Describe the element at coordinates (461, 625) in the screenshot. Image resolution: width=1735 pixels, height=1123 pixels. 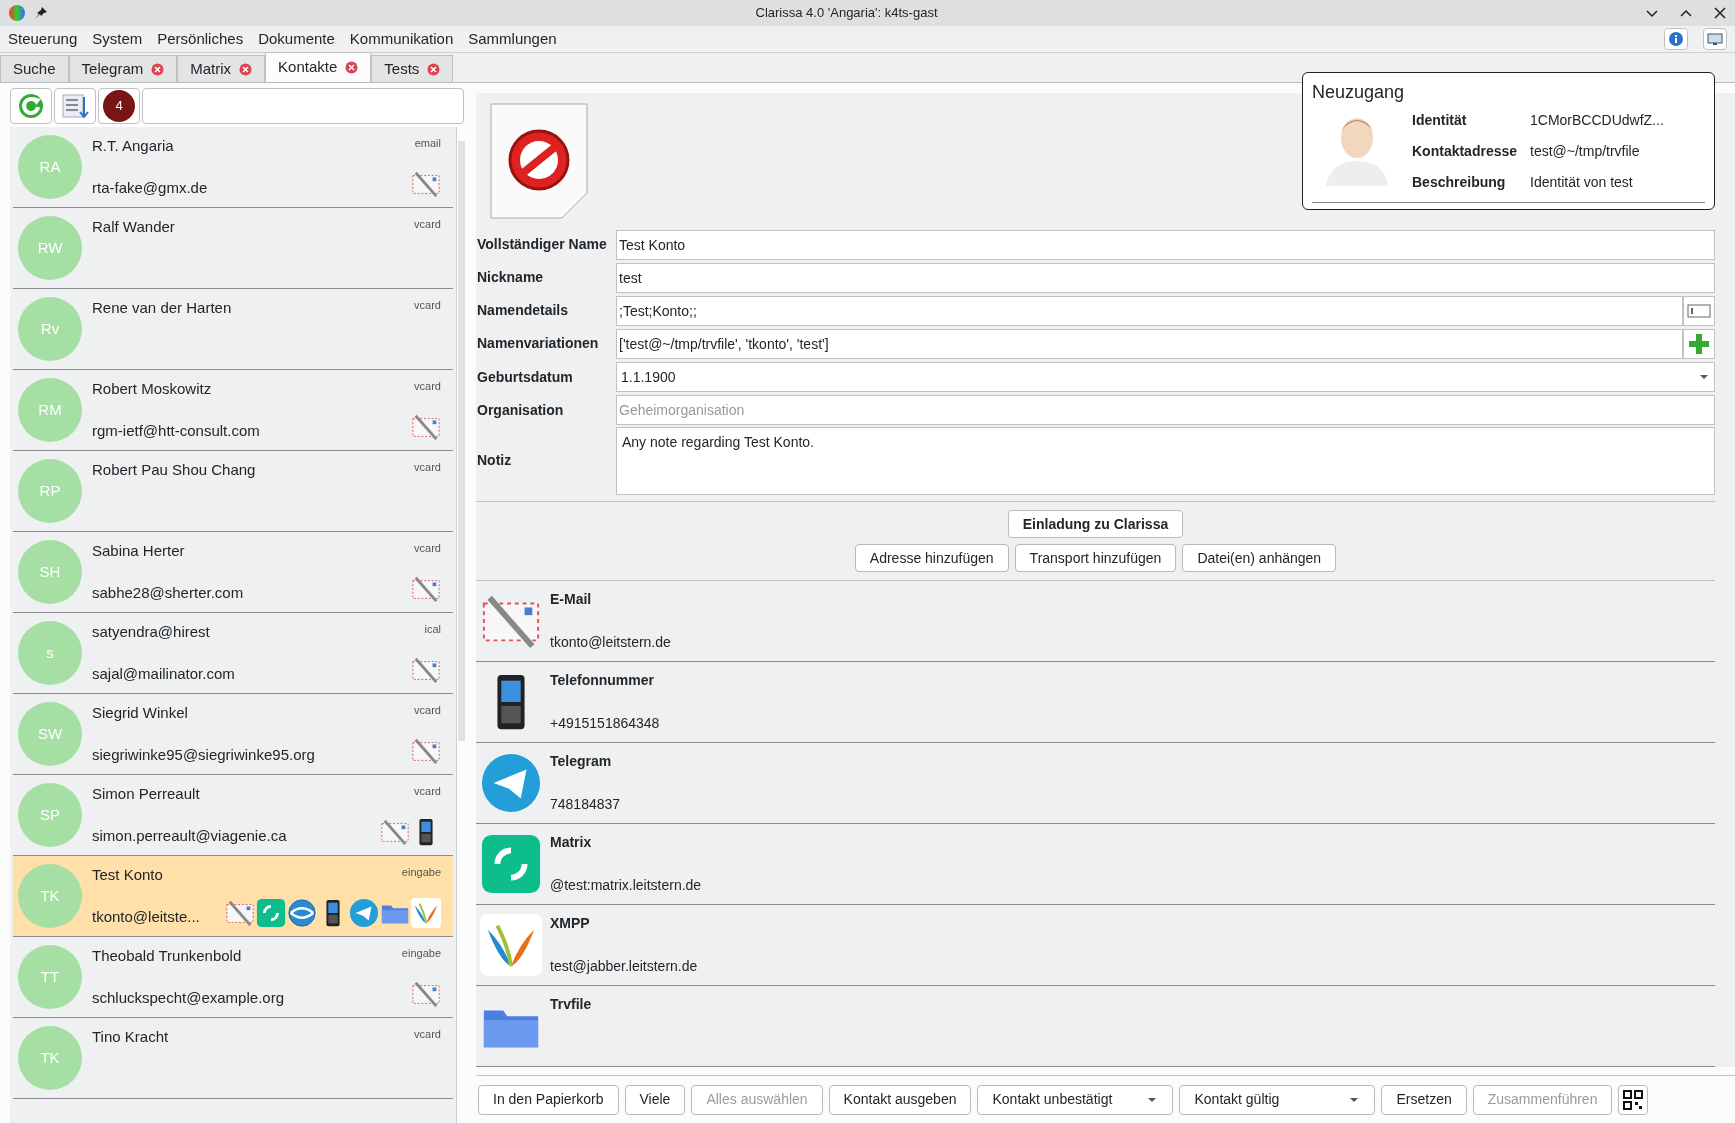
I see `scrollbar` at that location.